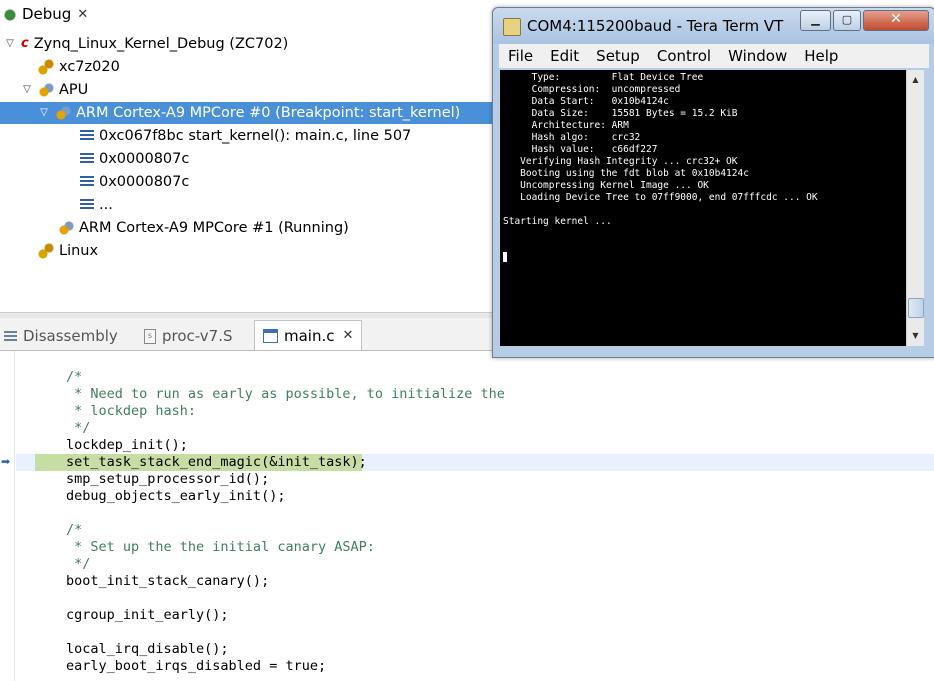 Image resolution: width=934 pixels, height=681 pixels. I want to click on suspended-thread-icon, so click(63, 113).